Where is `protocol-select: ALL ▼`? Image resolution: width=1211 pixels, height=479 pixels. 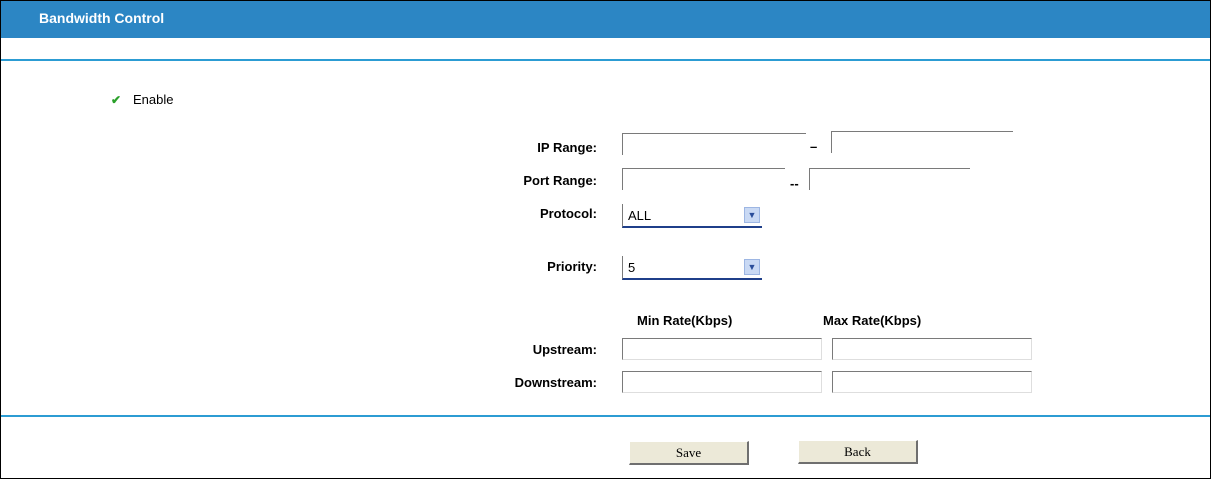
protocol-select: ALL ▼ is located at coordinates (692, 216).